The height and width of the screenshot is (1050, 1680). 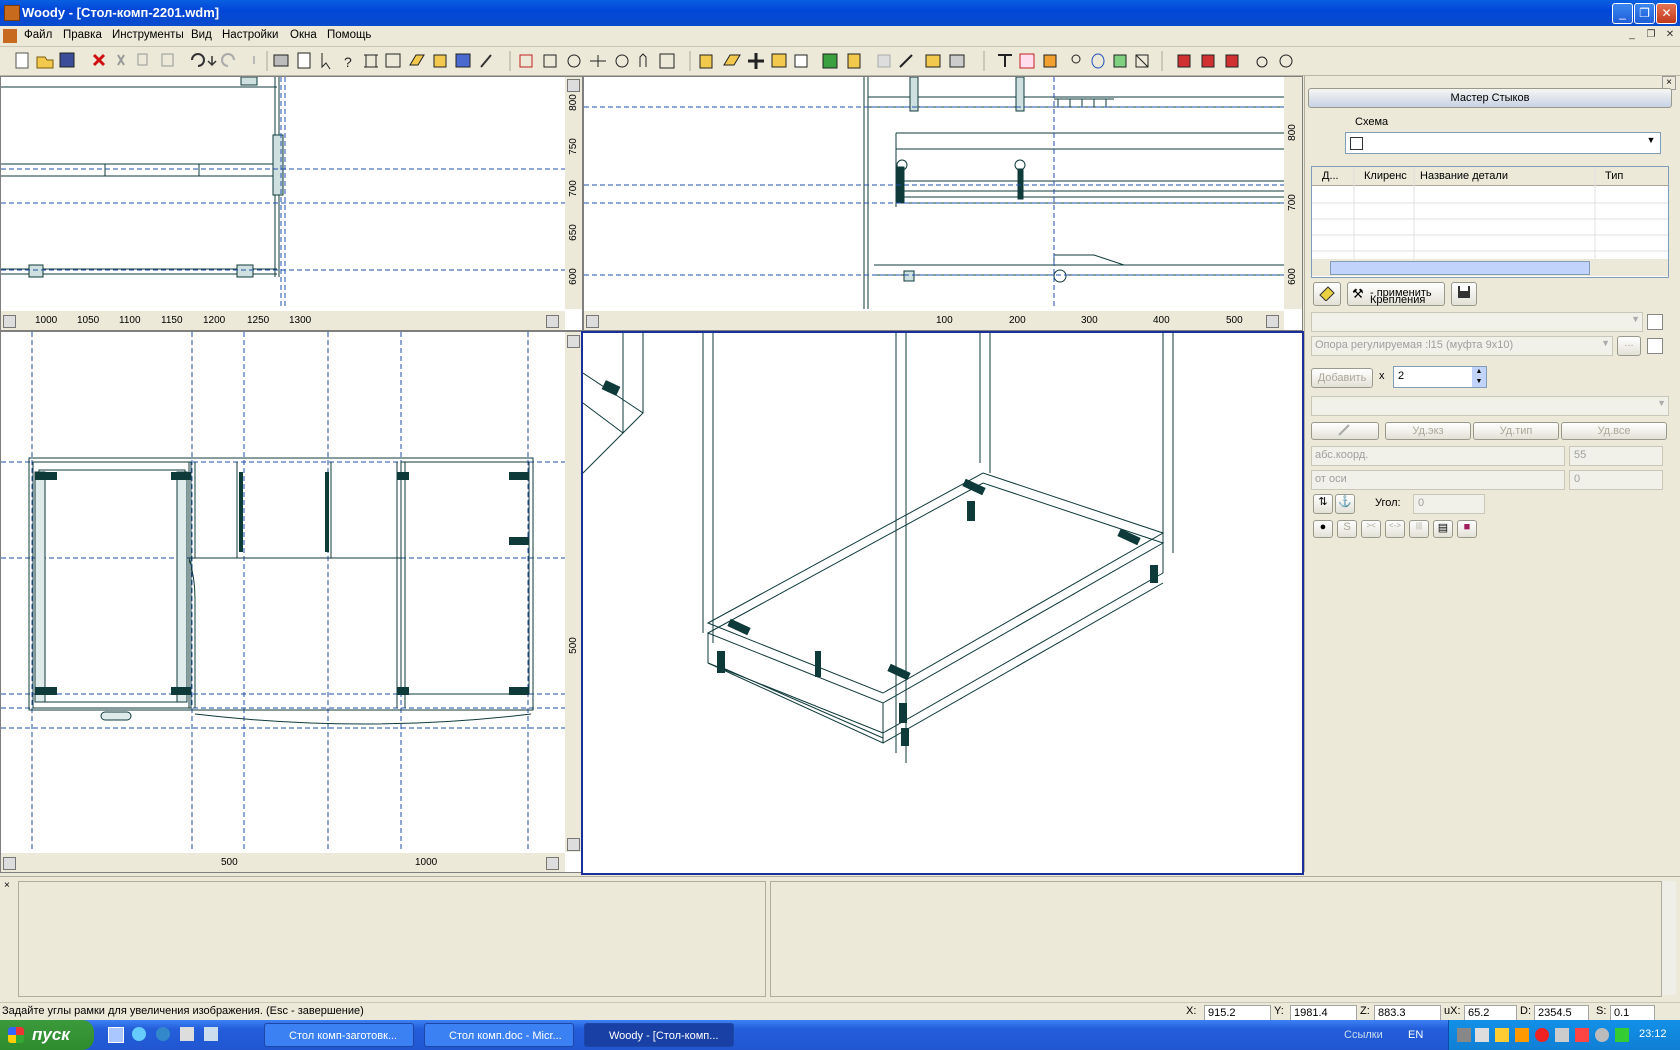 I want to click on nest-icon, so click(x=1208, y=61).